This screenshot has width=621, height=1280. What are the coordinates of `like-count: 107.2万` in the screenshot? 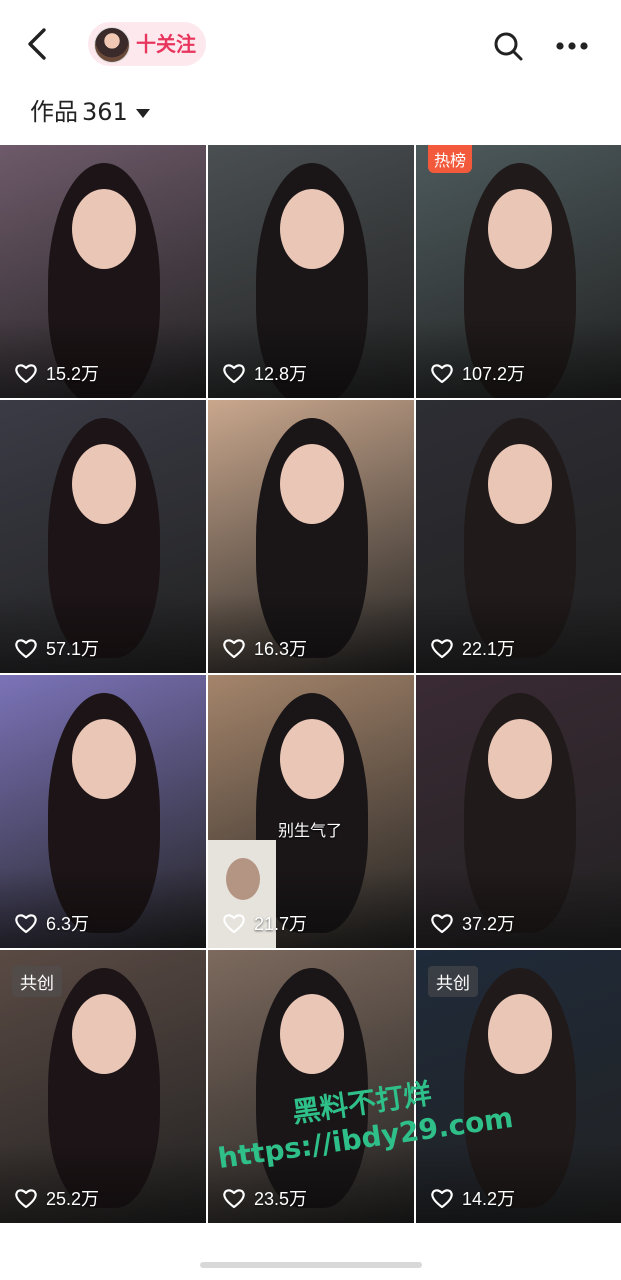 It's located at (477, 373).